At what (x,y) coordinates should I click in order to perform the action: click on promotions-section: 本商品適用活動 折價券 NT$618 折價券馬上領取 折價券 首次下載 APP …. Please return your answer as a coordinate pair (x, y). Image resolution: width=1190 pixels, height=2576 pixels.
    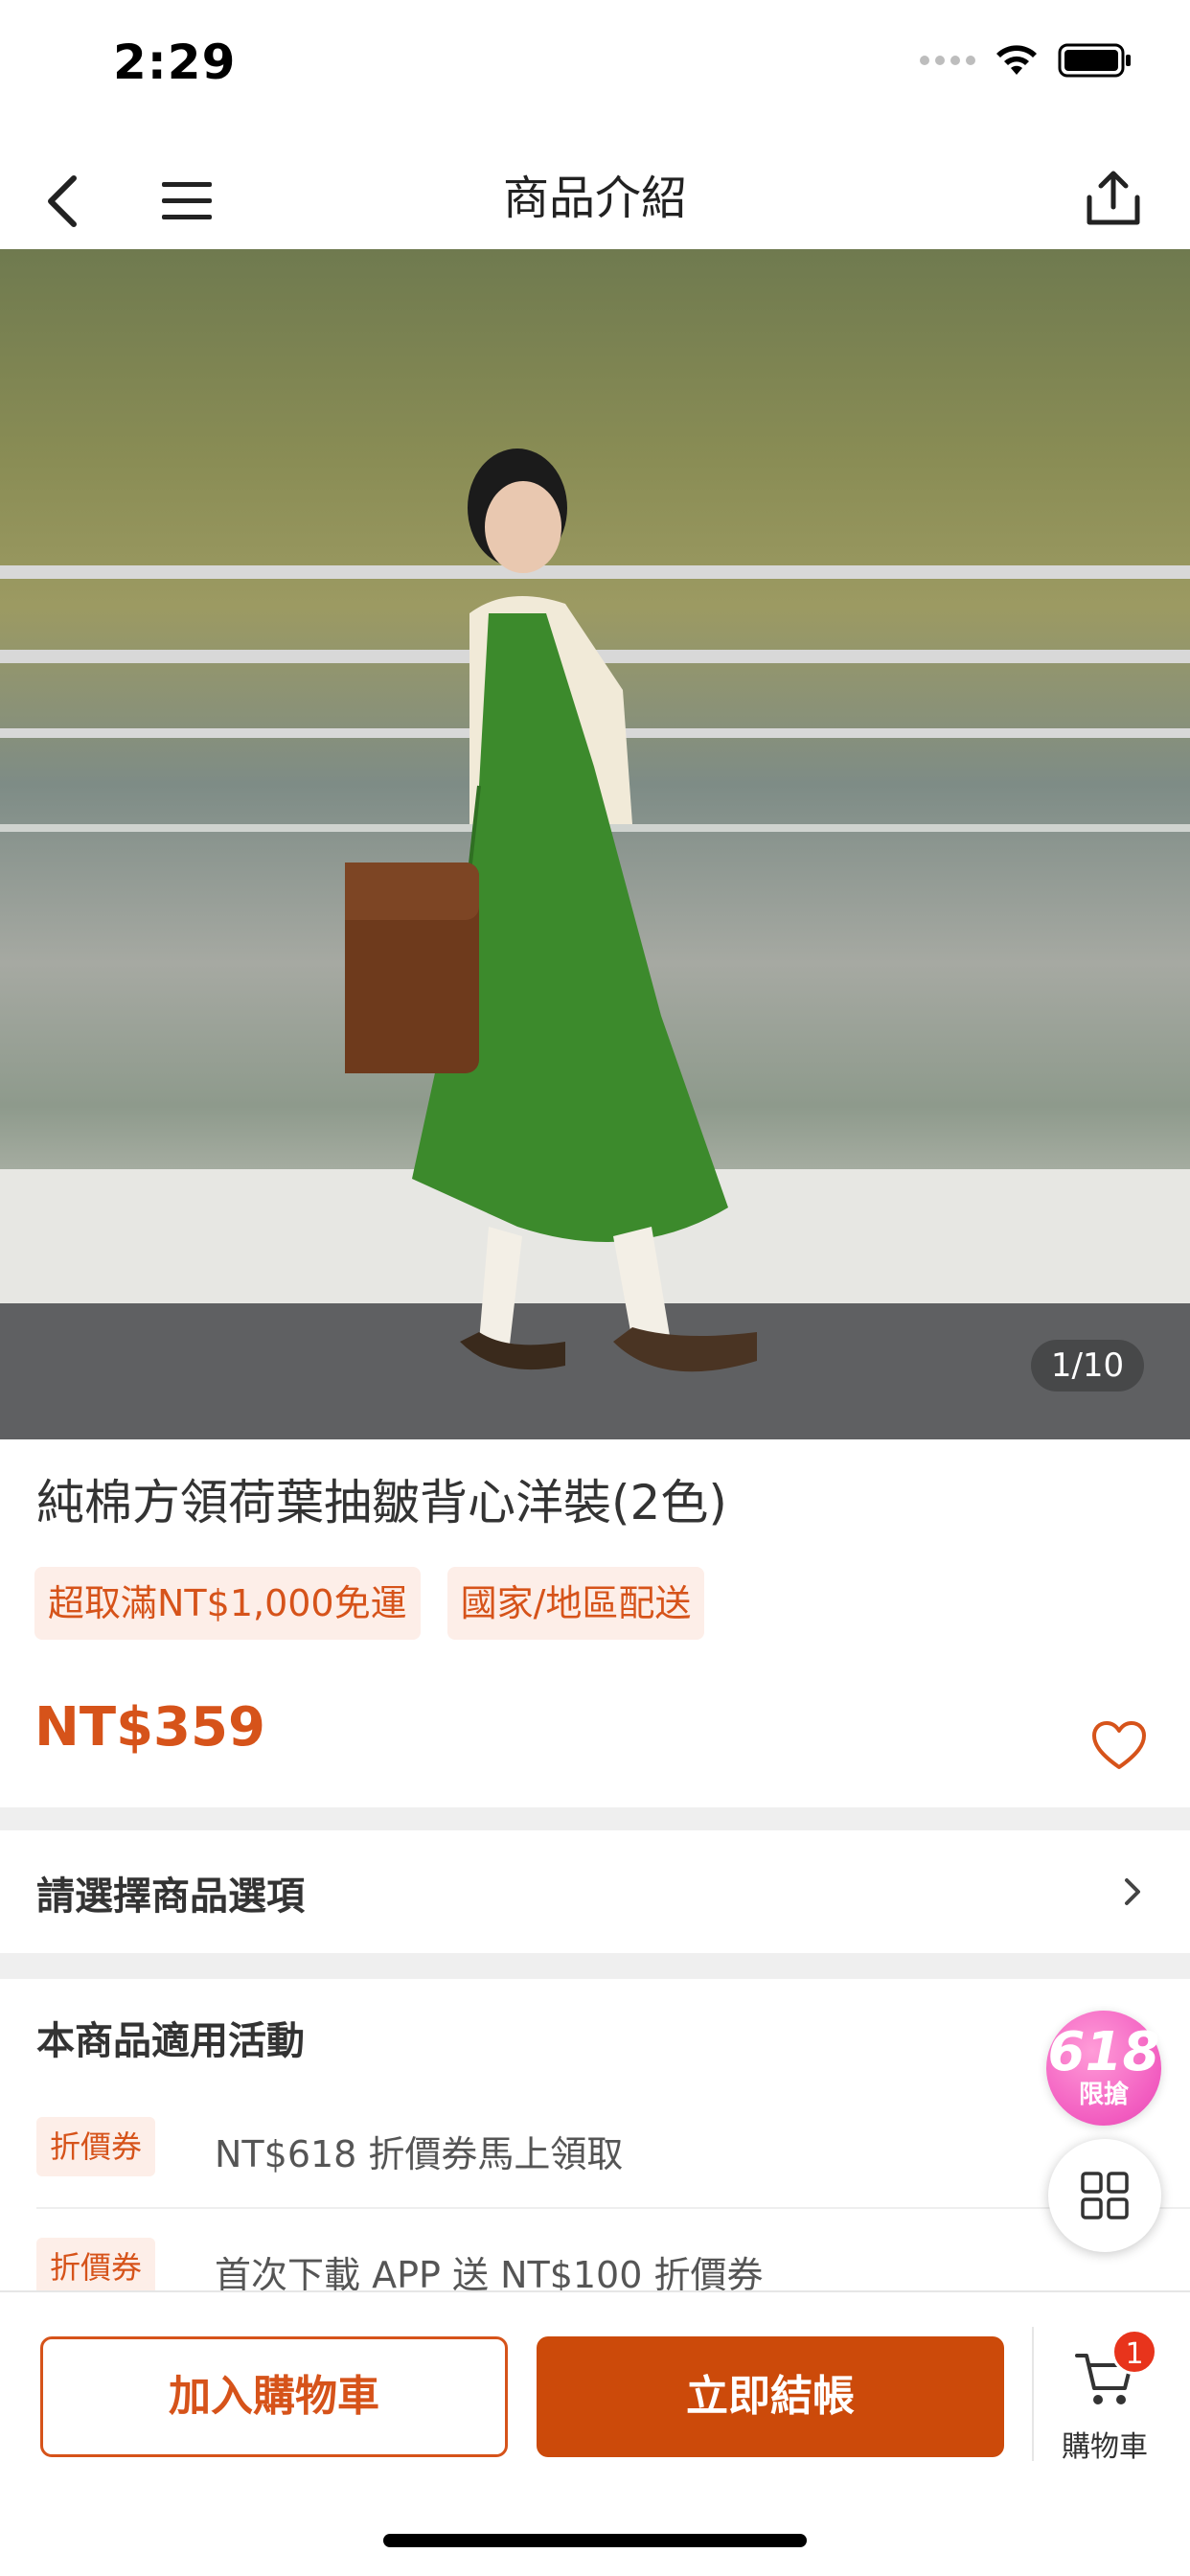
    Looking at the image, I should click on (595, 2138).